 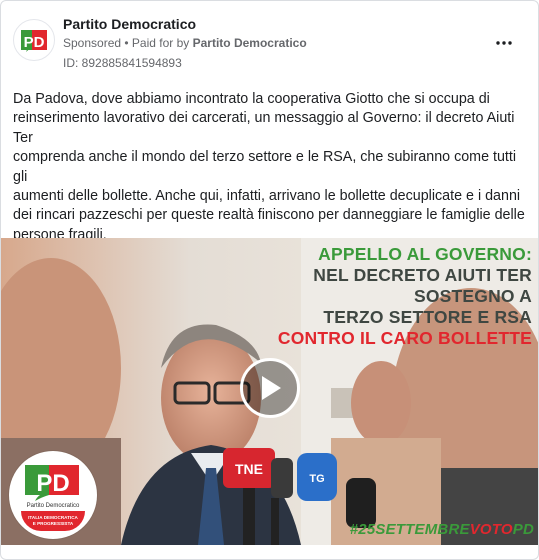 I want to click on overlay-line-4: TERZO SETTORE E RSA, so click(x=427, y=317).